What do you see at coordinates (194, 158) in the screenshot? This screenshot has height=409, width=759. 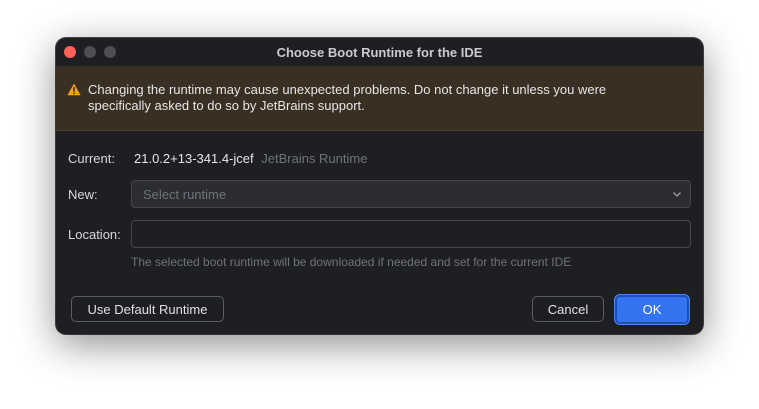 I see `current-version: 21.0.2+13-341.4-jcef` at bounding box center [194, 158].